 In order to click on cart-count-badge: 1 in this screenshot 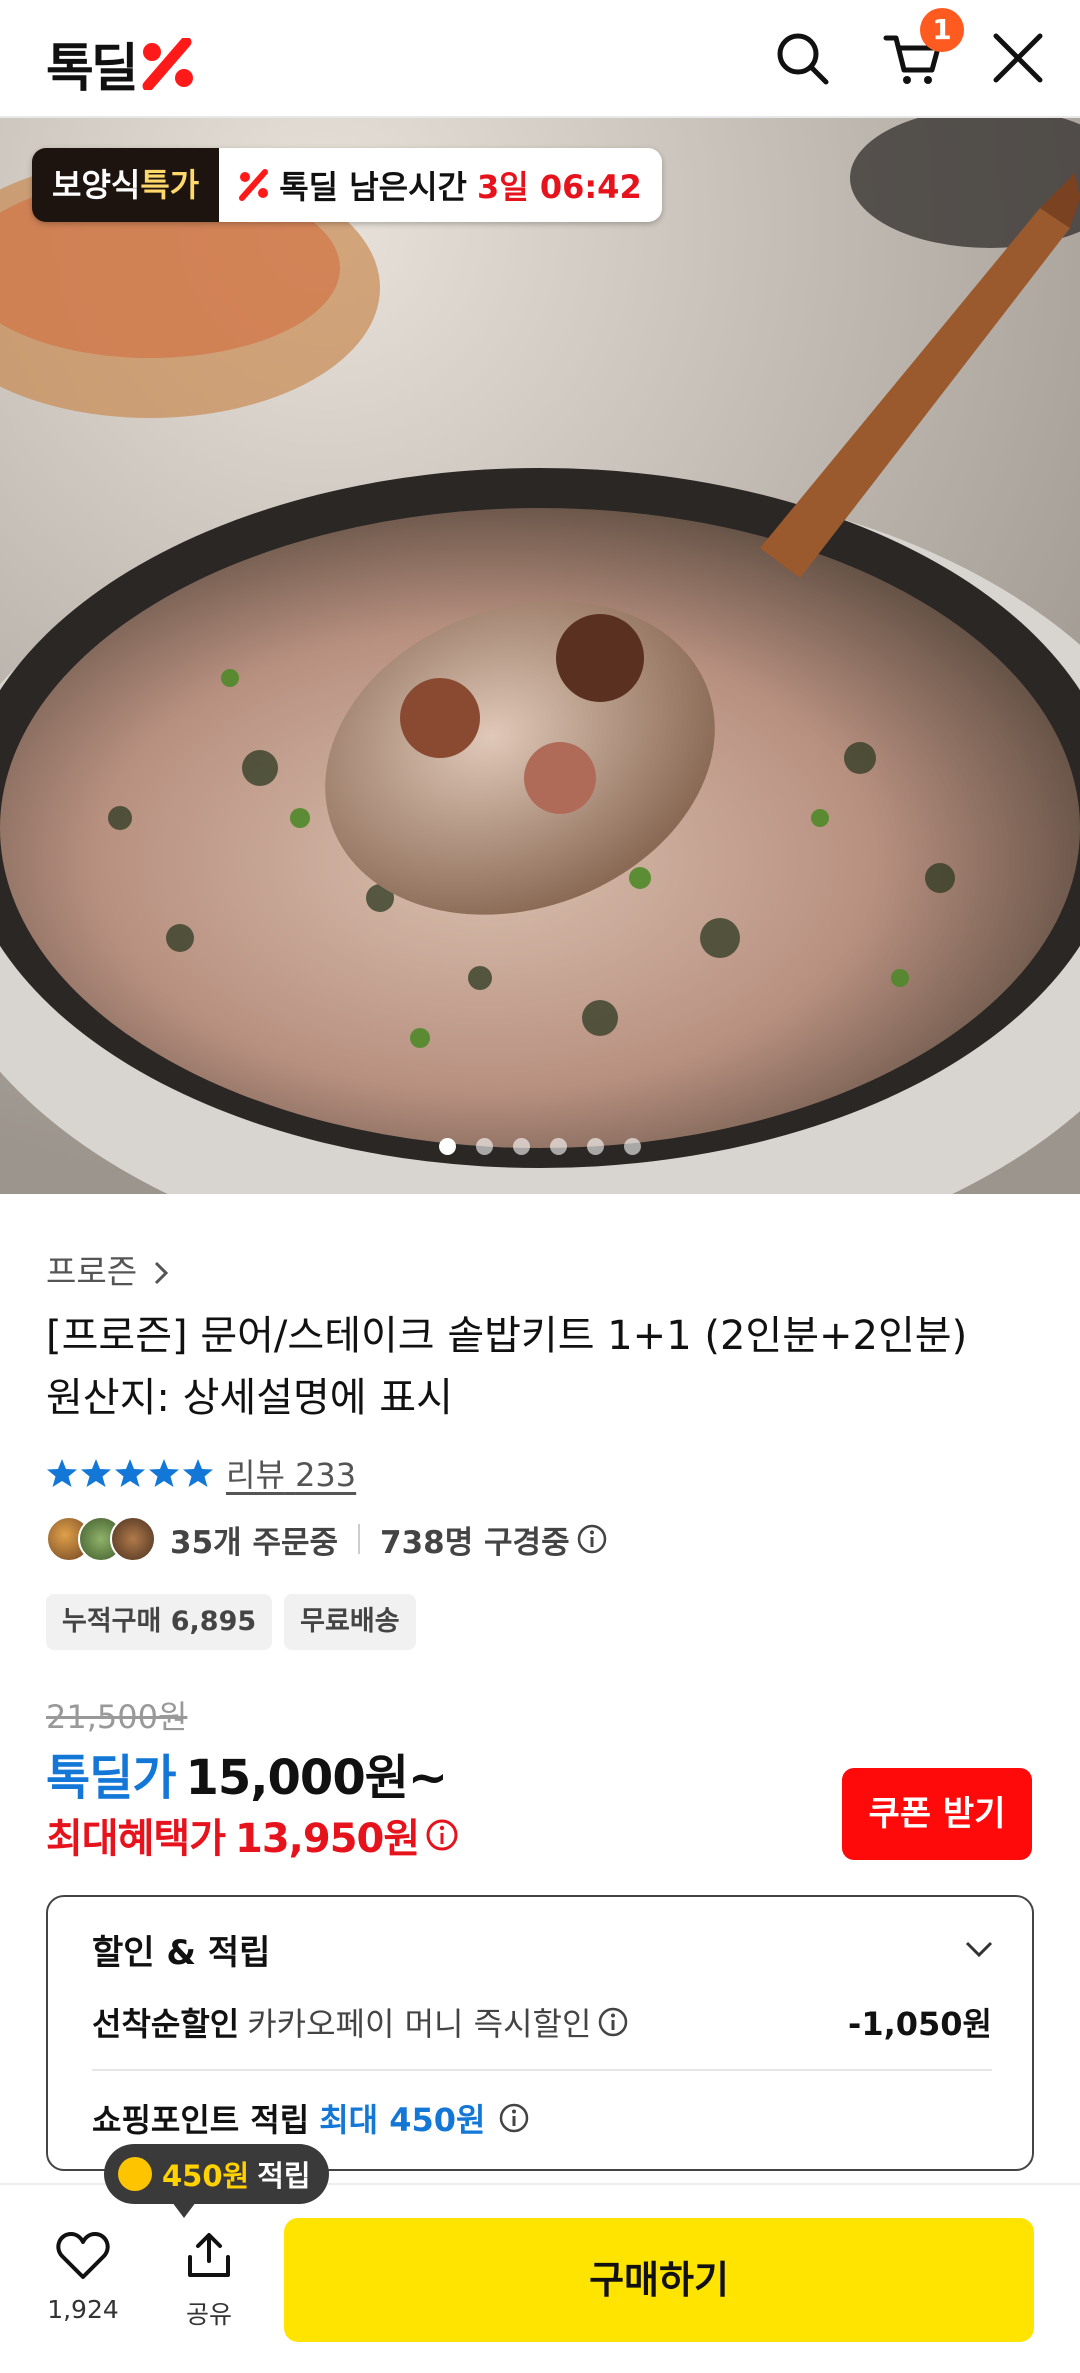, I will do `click(942, 30)`.